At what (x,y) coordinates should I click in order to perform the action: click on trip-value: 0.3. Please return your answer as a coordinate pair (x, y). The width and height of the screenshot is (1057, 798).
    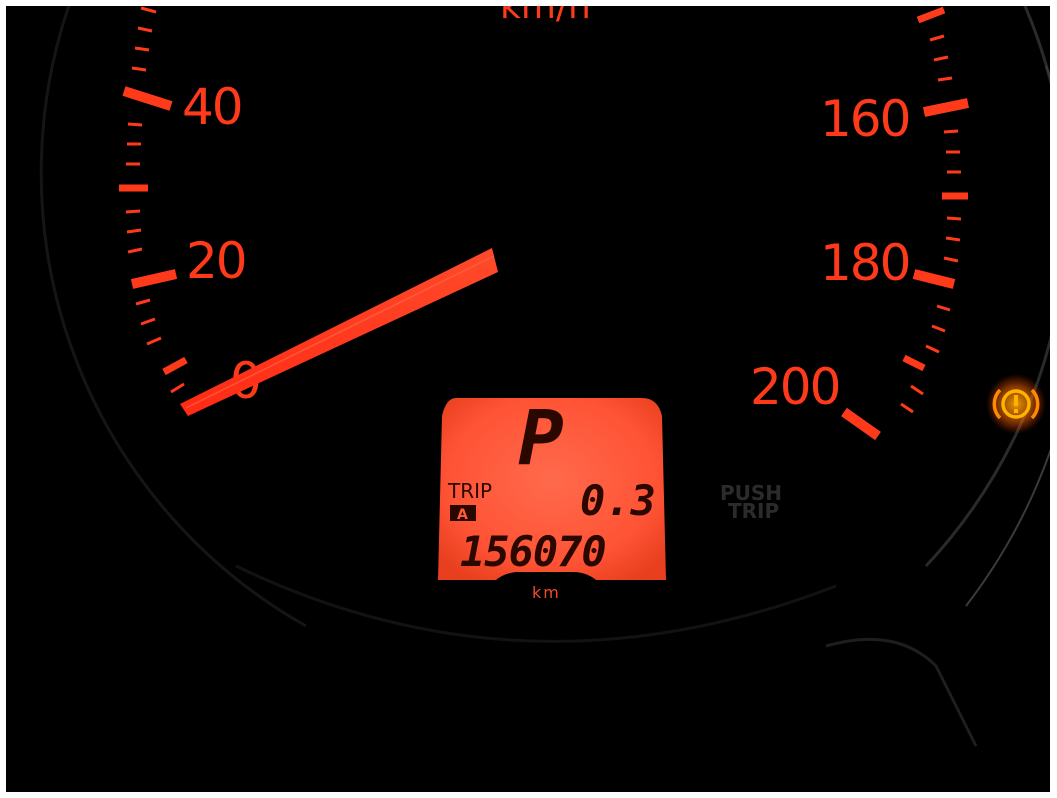
    Looking at the image, I should click on (618, 500).